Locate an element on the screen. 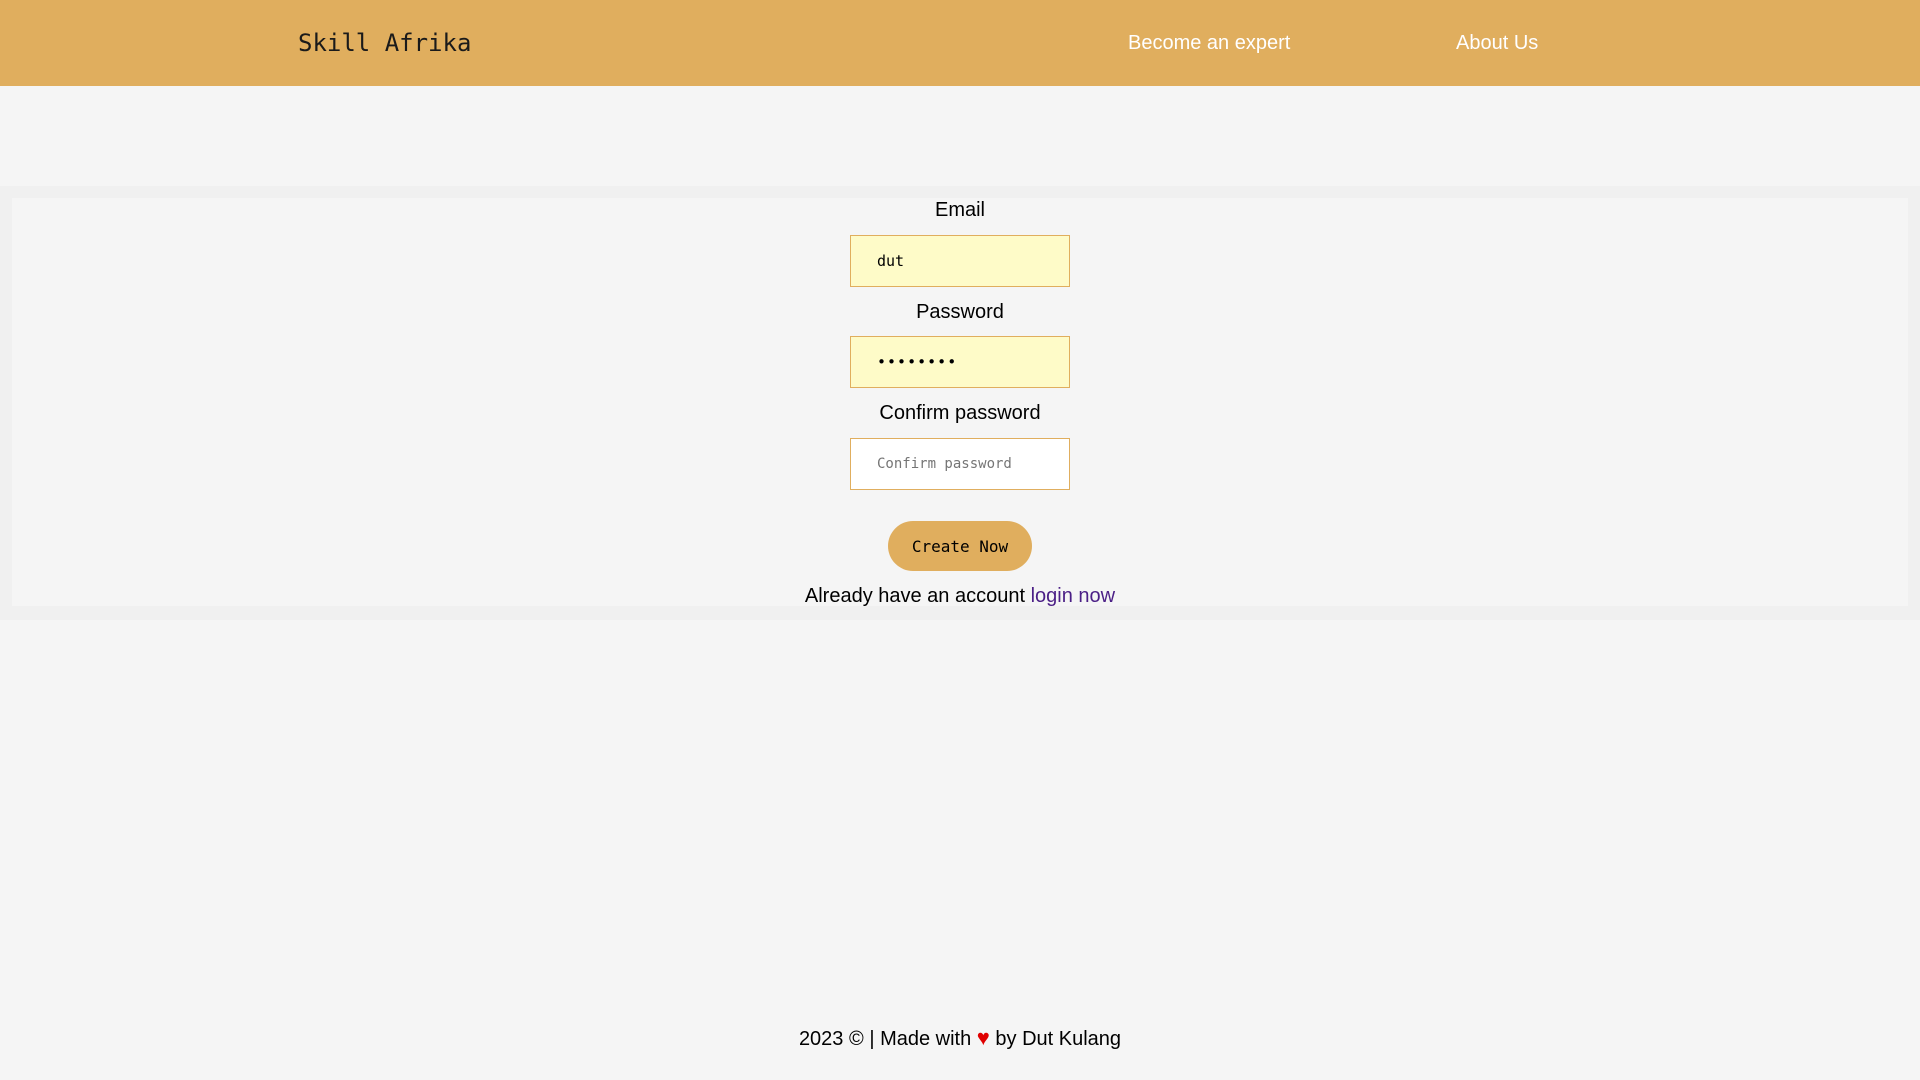  login-prompt: Already have an account login now is located at coordinates (960, 596).